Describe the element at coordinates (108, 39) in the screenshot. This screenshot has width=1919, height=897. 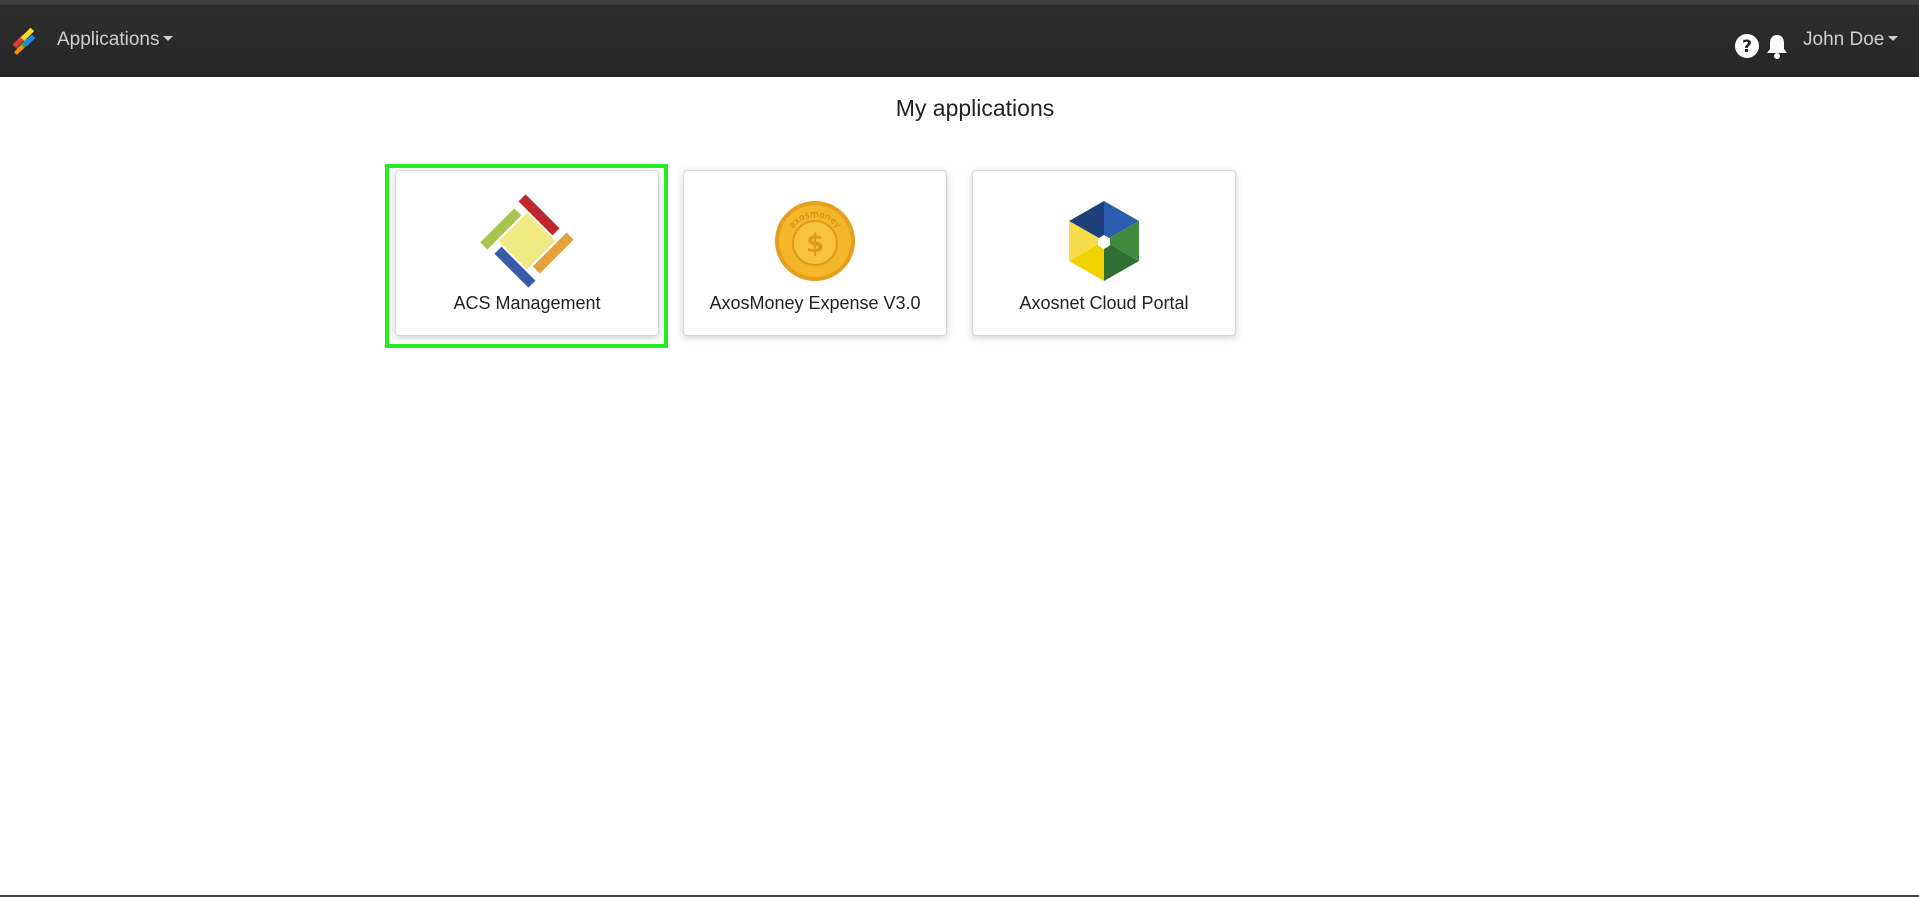
I see `applications-menu-label: Applications` at that location.